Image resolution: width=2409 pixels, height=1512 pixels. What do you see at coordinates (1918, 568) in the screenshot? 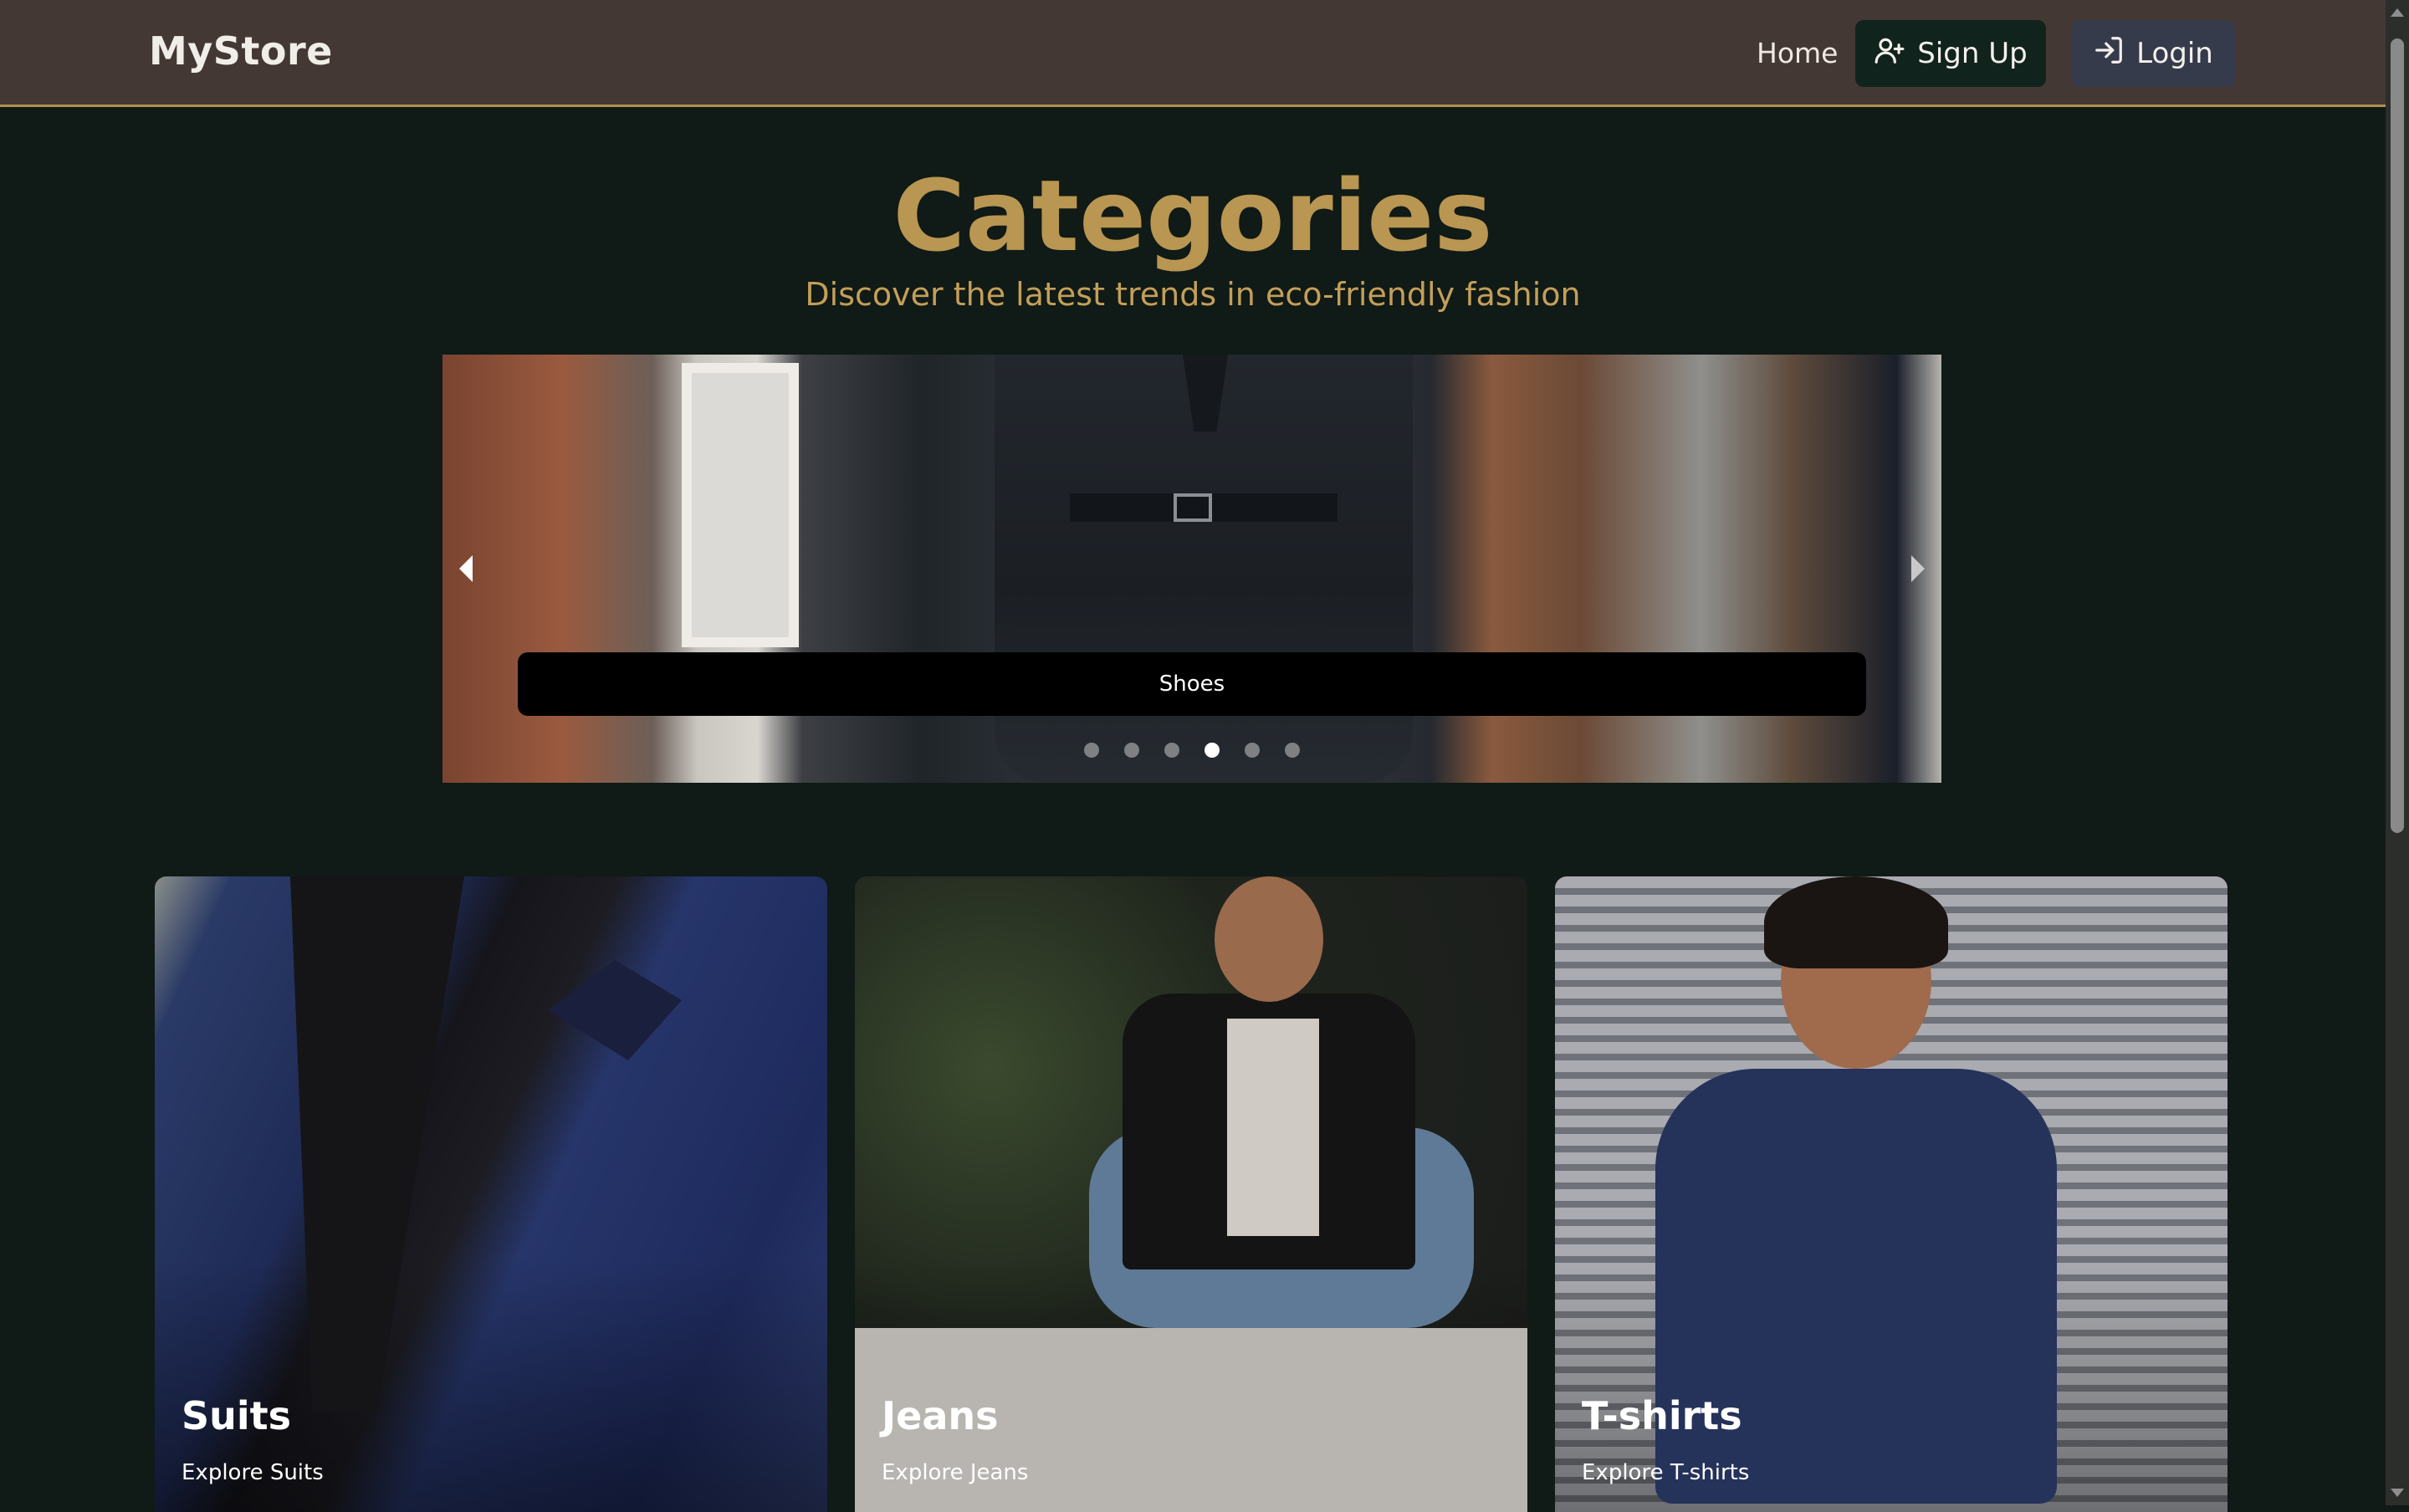
I see `chevron-right-icon` at bounding box center [1918, 568].